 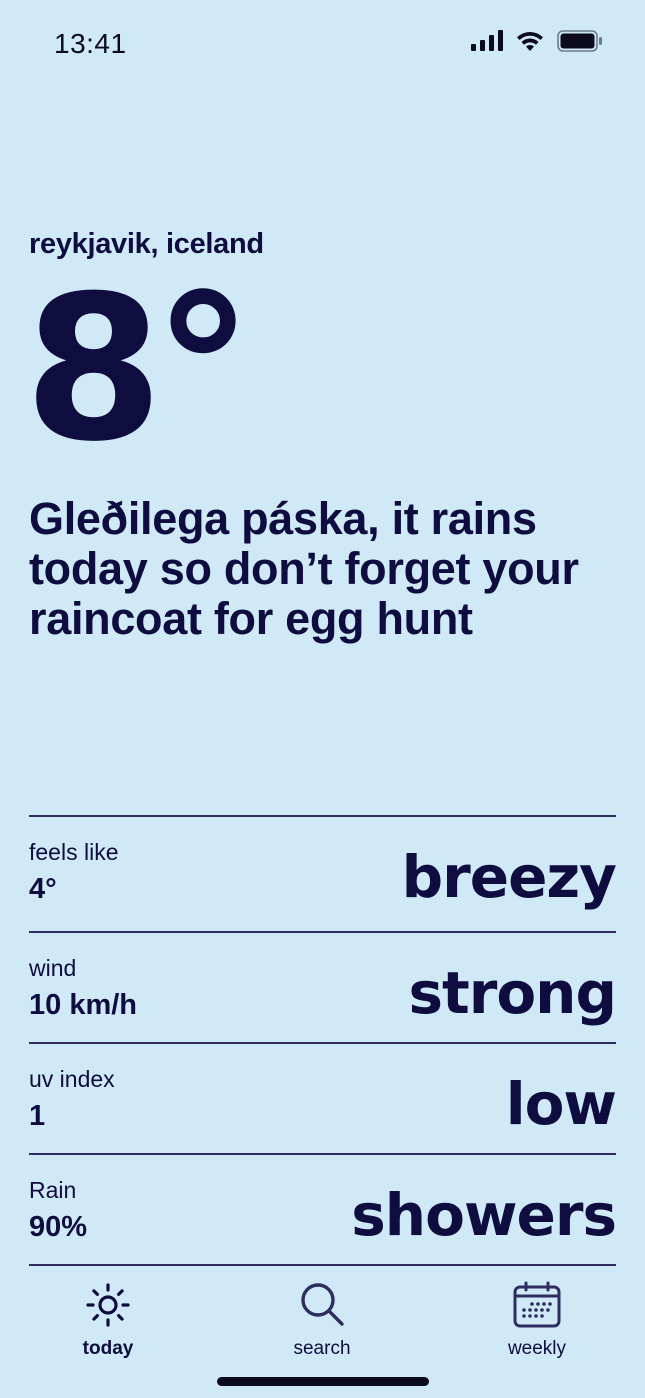 What do you see at coordinates (323, 873) in the screenshot?
I see `metric-row-feels-like: feels like 4° breezy` at bounding box center [323, 873].